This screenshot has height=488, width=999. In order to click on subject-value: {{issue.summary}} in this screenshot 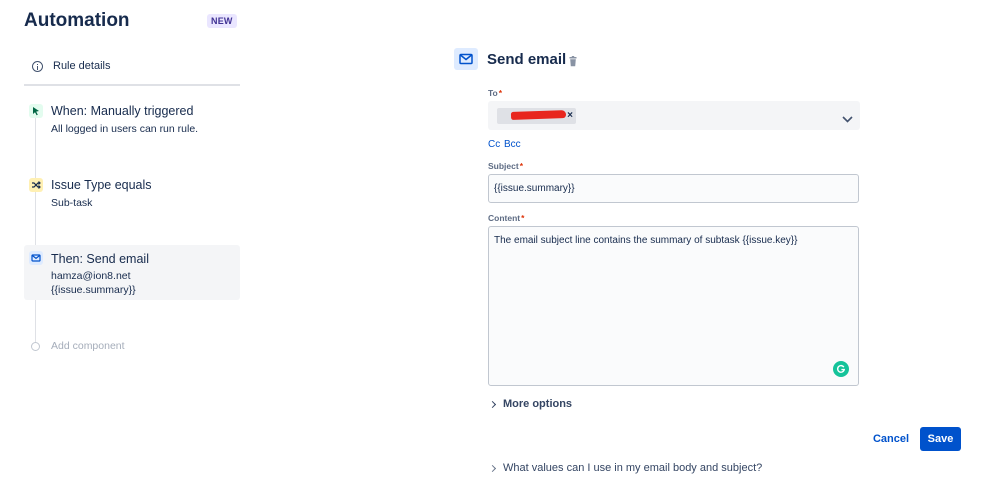, I will do `click(534, 188)`.